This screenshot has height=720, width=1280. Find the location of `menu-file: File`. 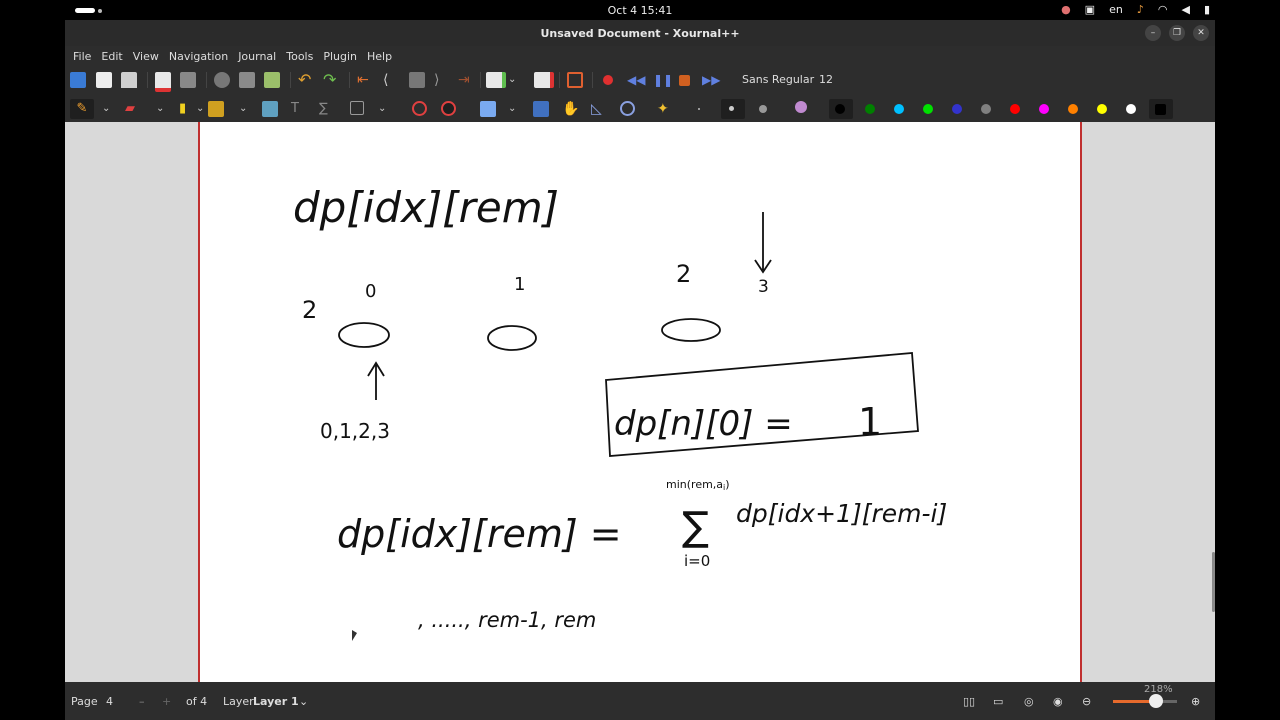

menu-file: File is located at coordinates (82, 56).